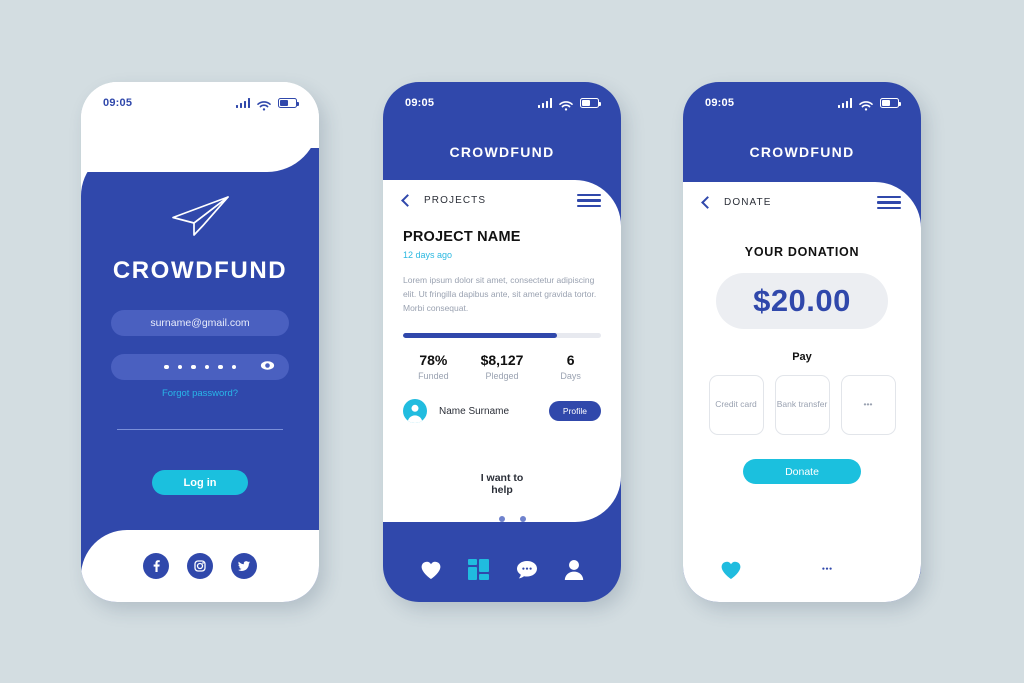  What do you see at coordinates (574, 411) in the screenshot?
I see `profile-button: Profile` at bounding box center [574, 411].